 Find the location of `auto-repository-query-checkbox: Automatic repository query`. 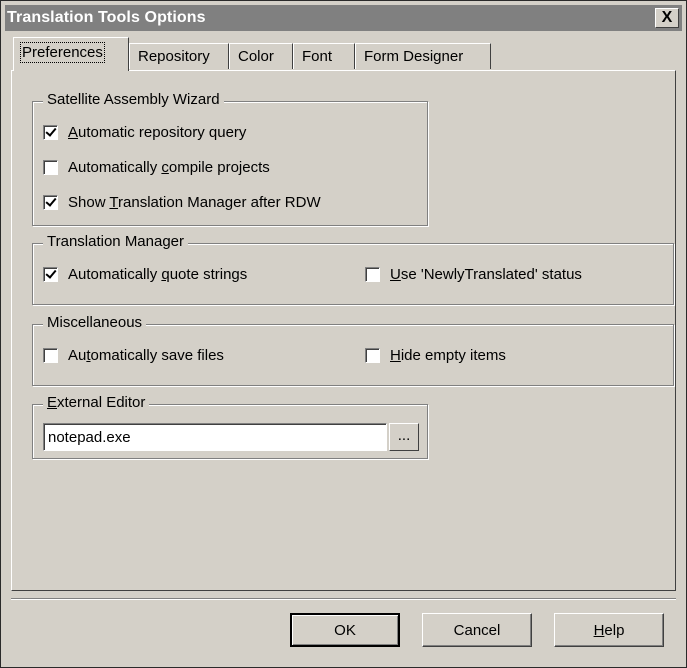

auto-repository-query-checkbox: Automatic repository query is located at coordinates (144, 132).